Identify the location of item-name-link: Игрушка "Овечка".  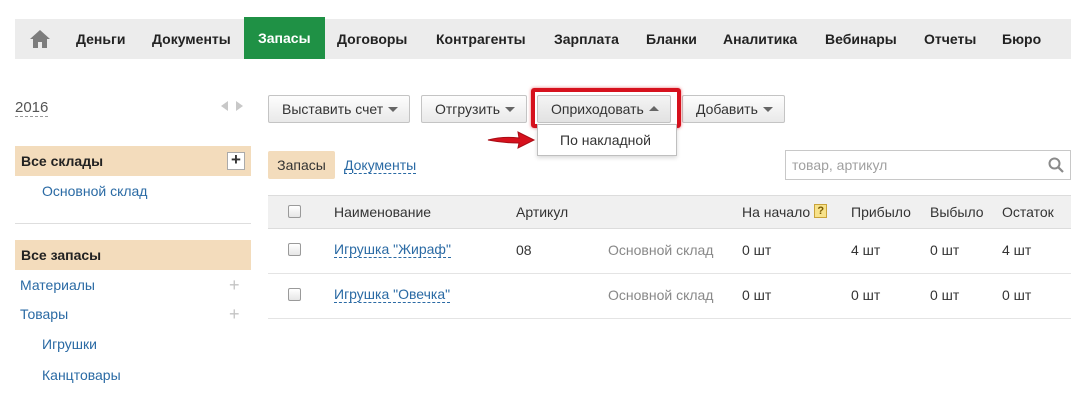
(392, 295).